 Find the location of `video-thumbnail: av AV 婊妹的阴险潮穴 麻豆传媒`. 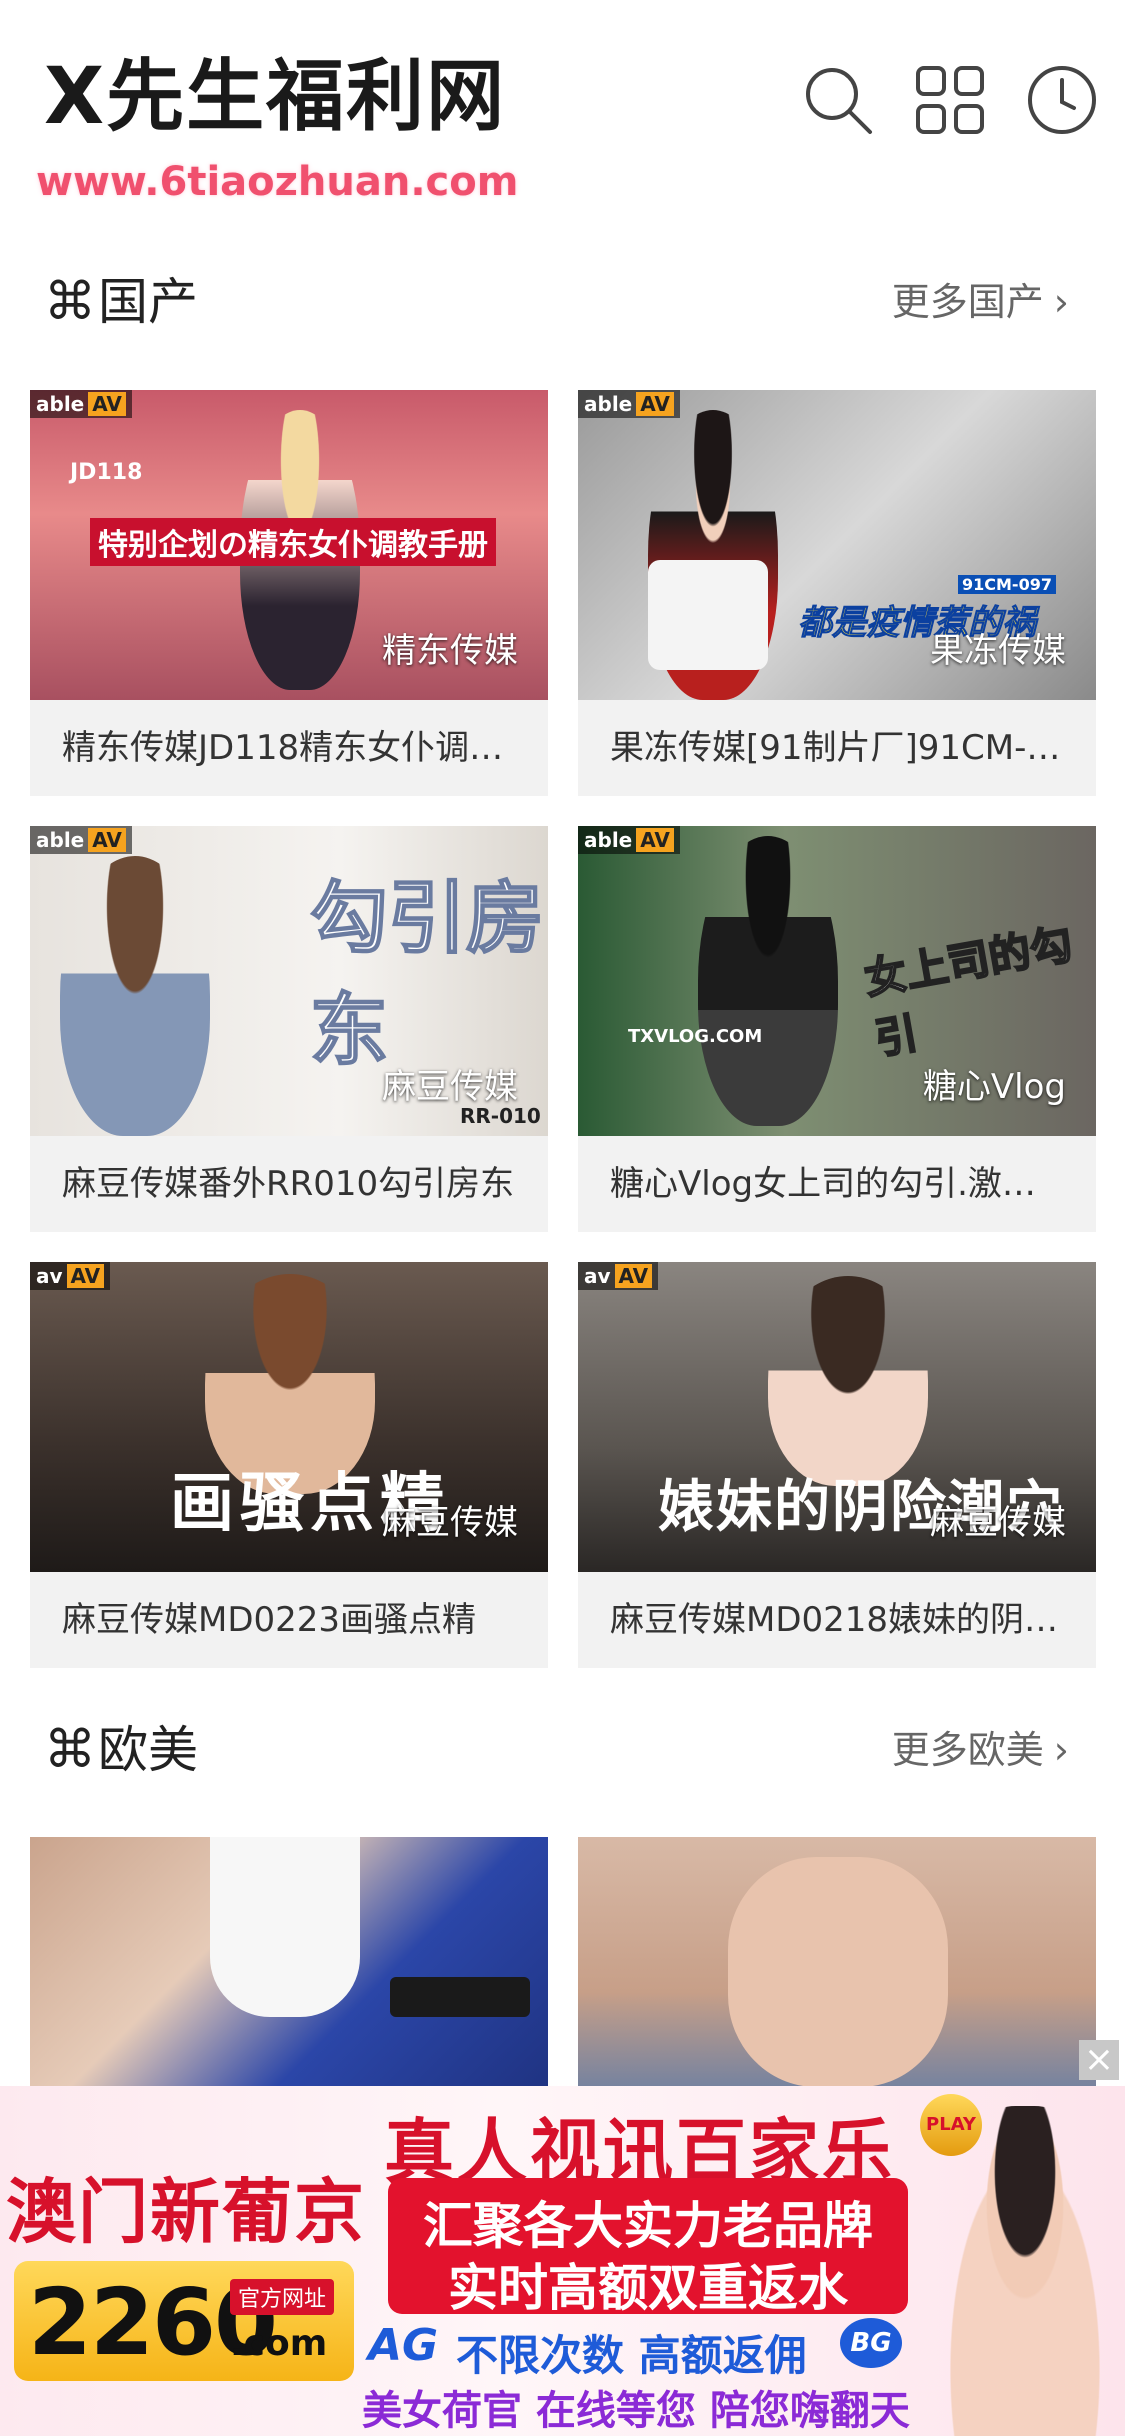

video-thumbnail: av AV 婊妹的阴险潮穴 麻豆传媒 is located at coordinates (837, 1417).